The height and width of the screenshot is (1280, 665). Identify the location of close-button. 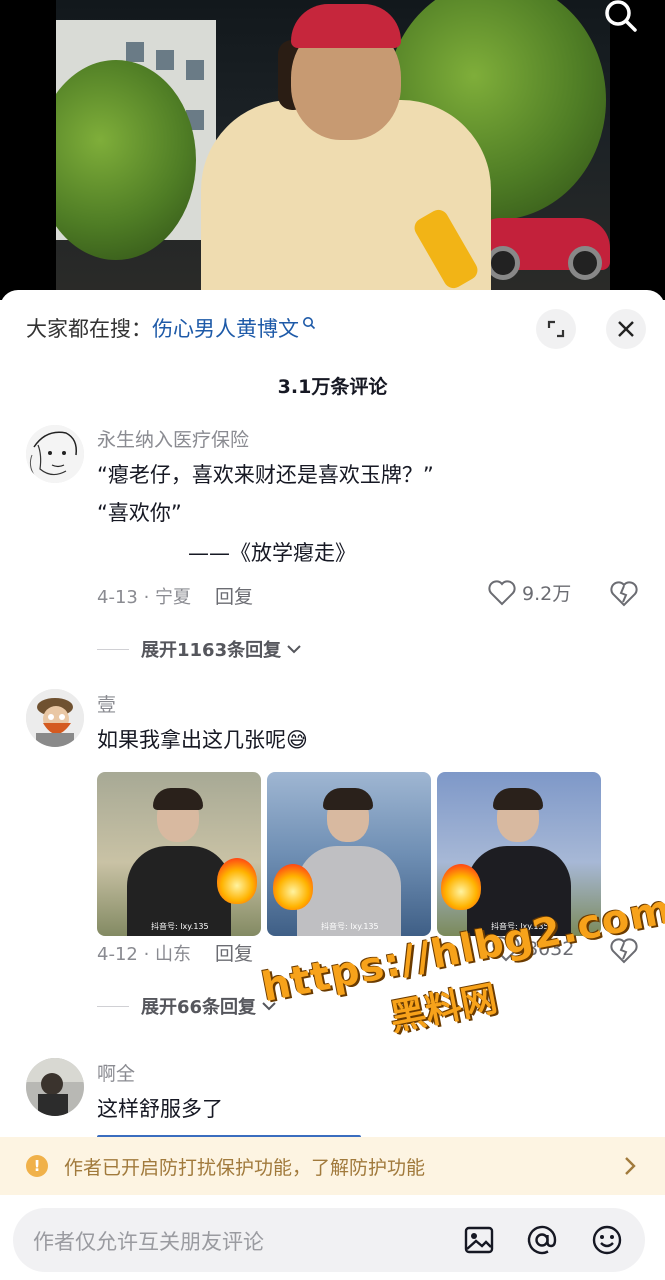
(626, 329).